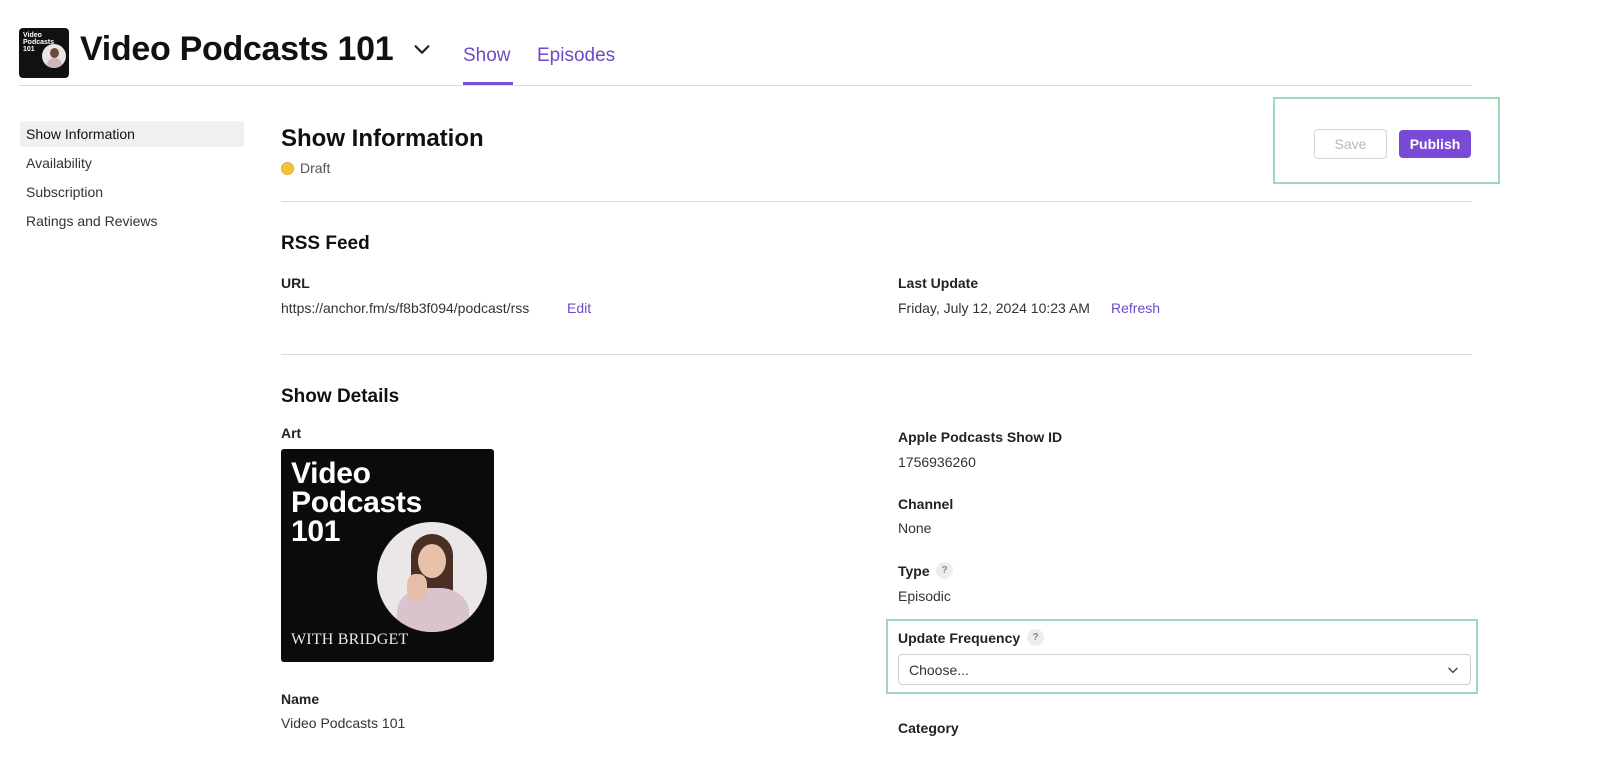 The width and height of the screenshot is (1600, 757). What do you see at coordinates (382, 138) in the screenshot?
I see `page-title: Show Information` at bounding box center [382, 138].